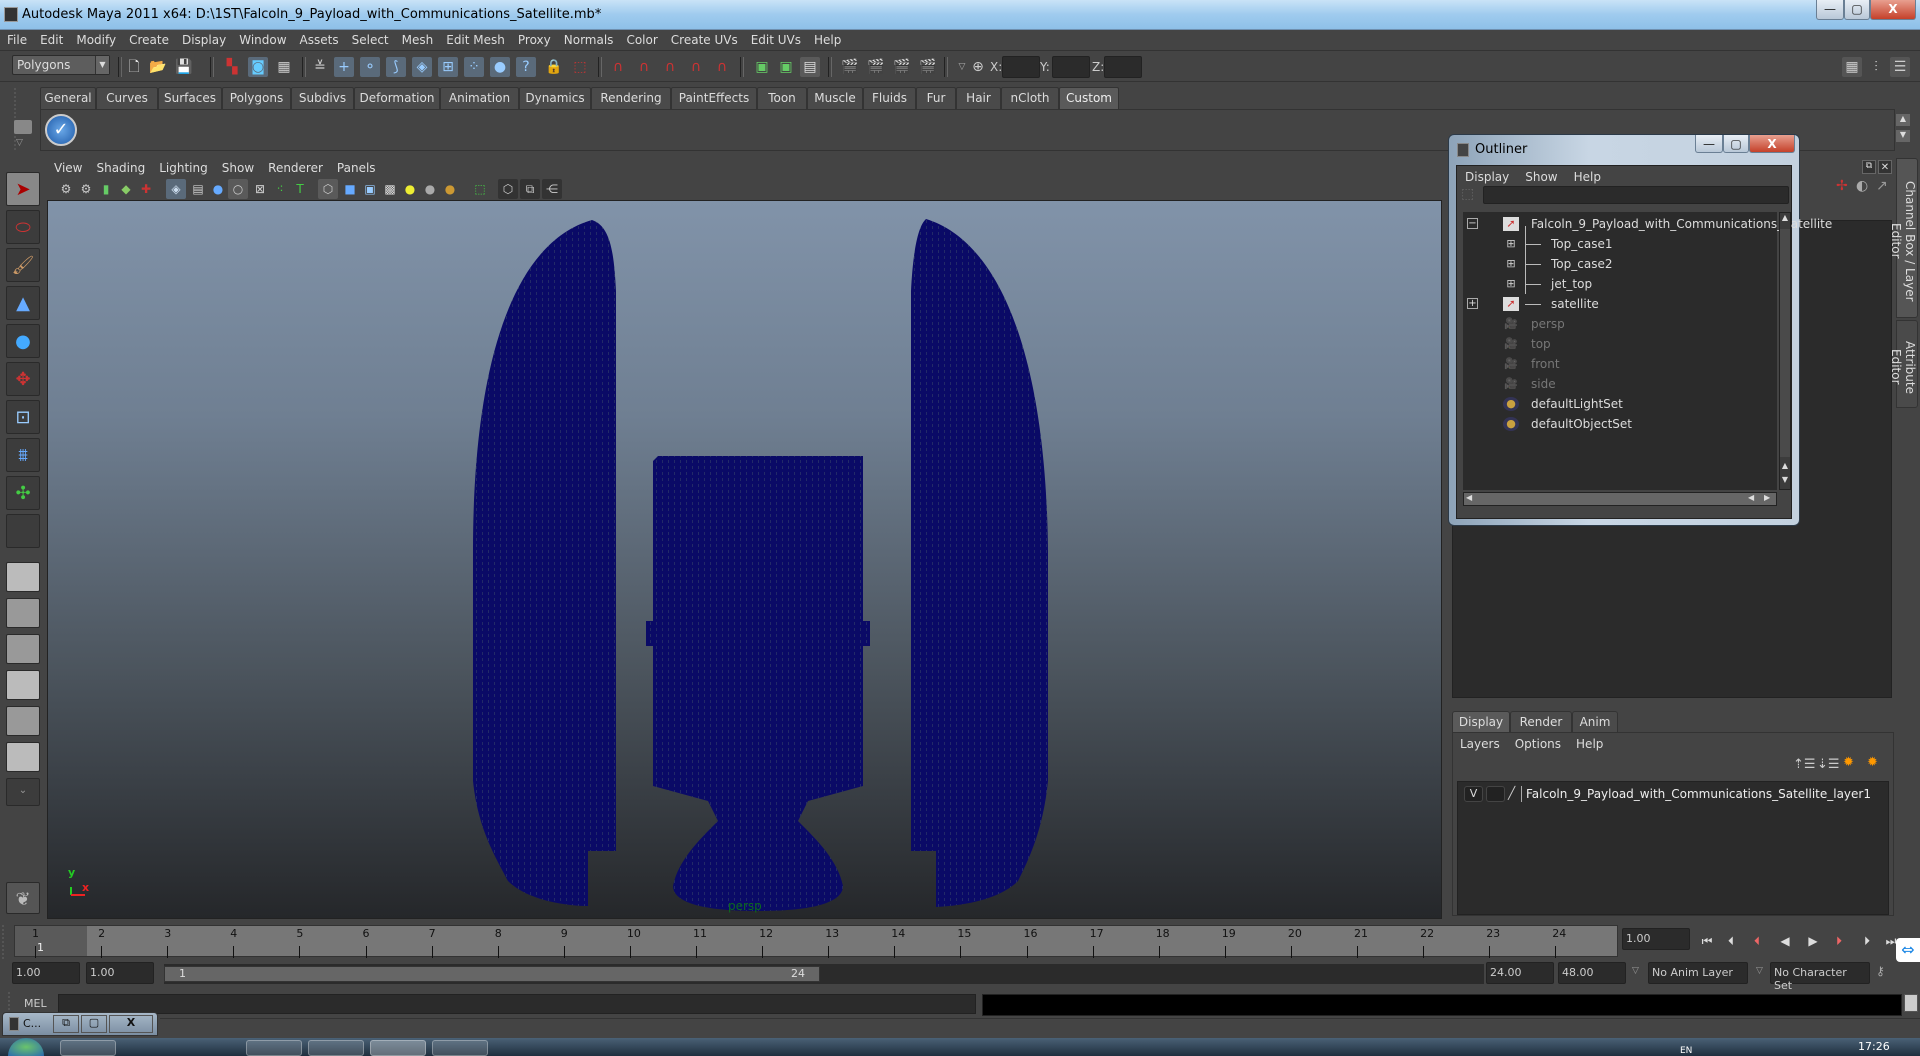 The height and width of the screenshot is (1056, 1920). Describe the element at coordinates (1842, 186) in the screenshot. I see `channel-box-manip-icon: ✢` at that location.